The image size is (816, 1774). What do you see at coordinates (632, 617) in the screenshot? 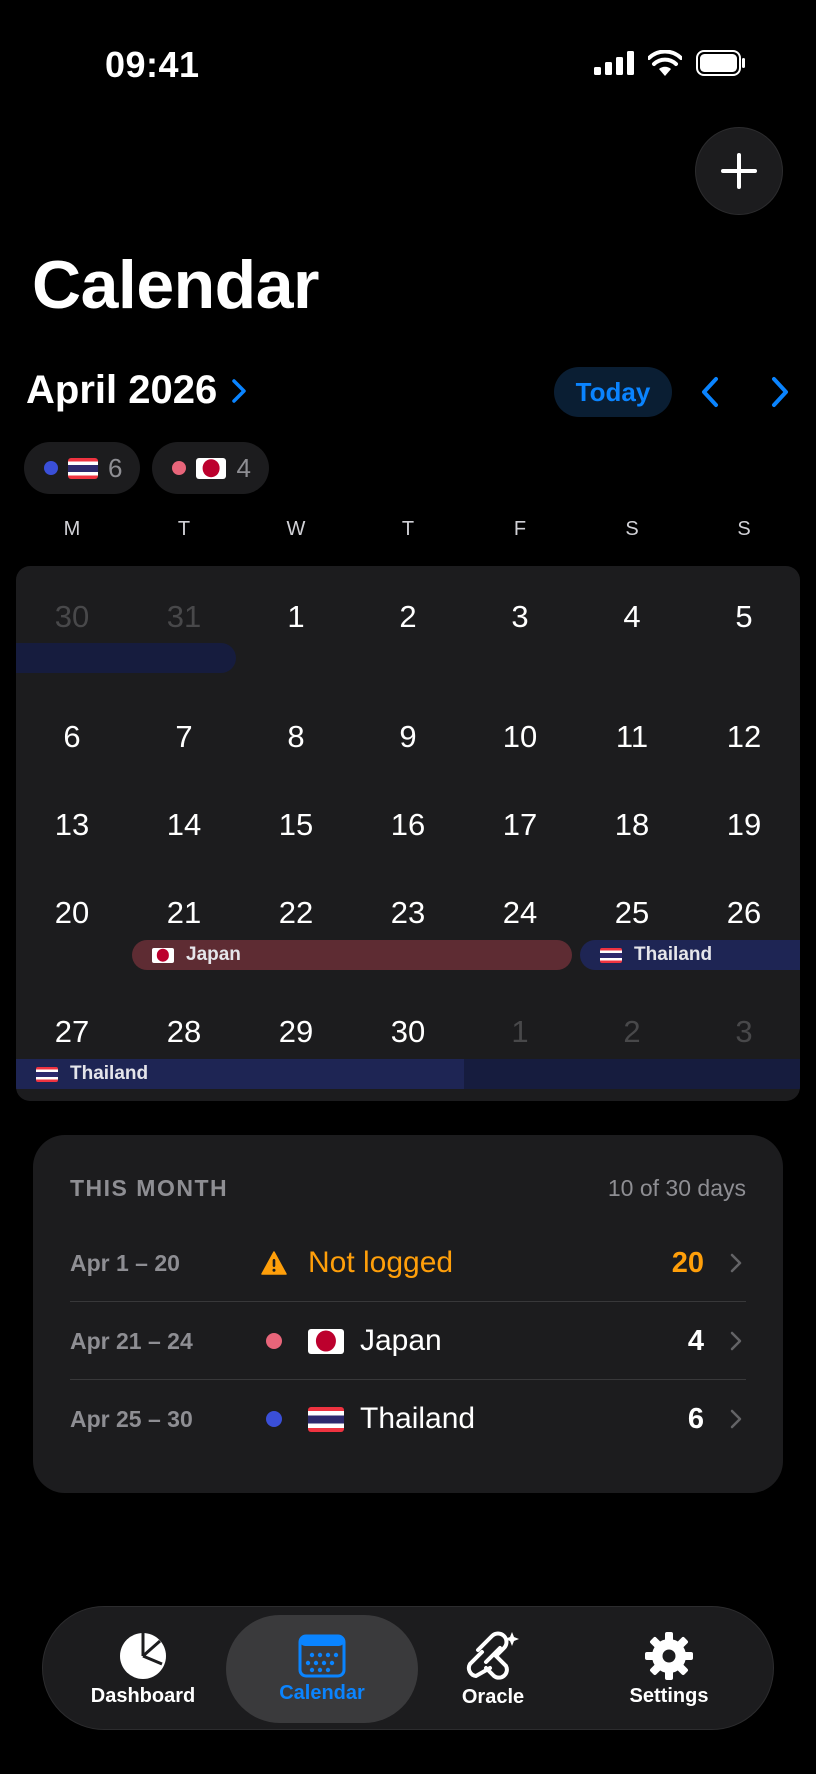
I see `calendar-day: 4` at bounding box center [632, 617].